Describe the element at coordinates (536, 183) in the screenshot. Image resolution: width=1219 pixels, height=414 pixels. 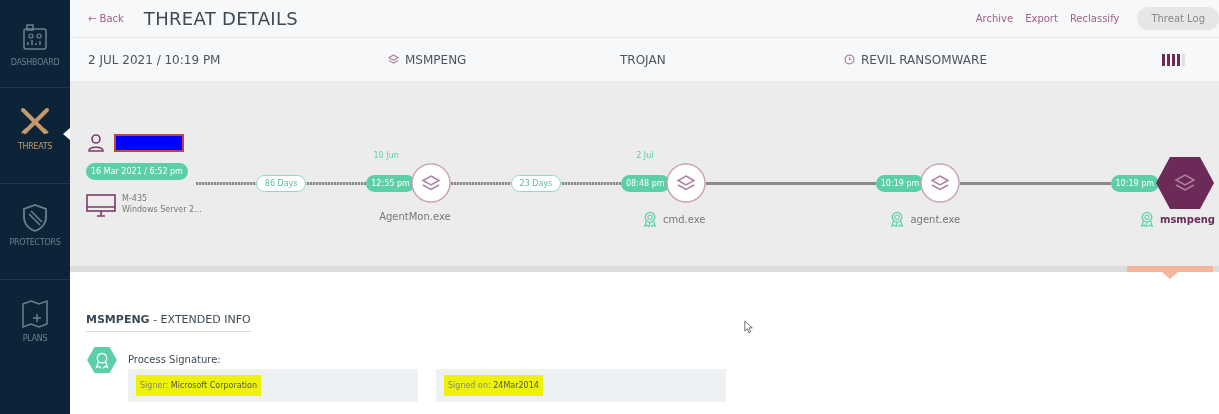
I see `gap-duration-pill: 23 Days` at that location.